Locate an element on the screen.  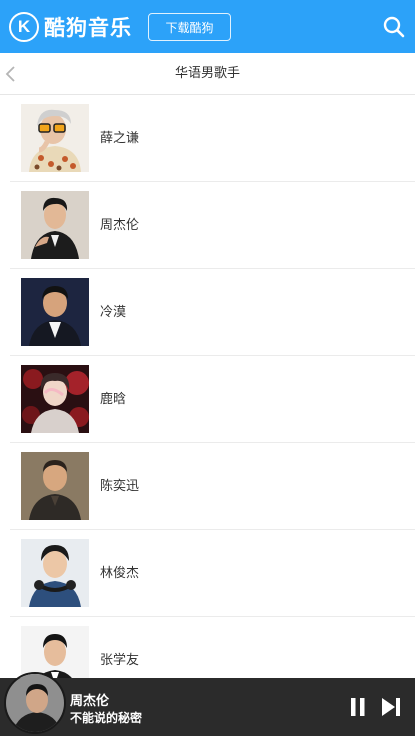
skip-next-icon is located at coordinates (391, 707).